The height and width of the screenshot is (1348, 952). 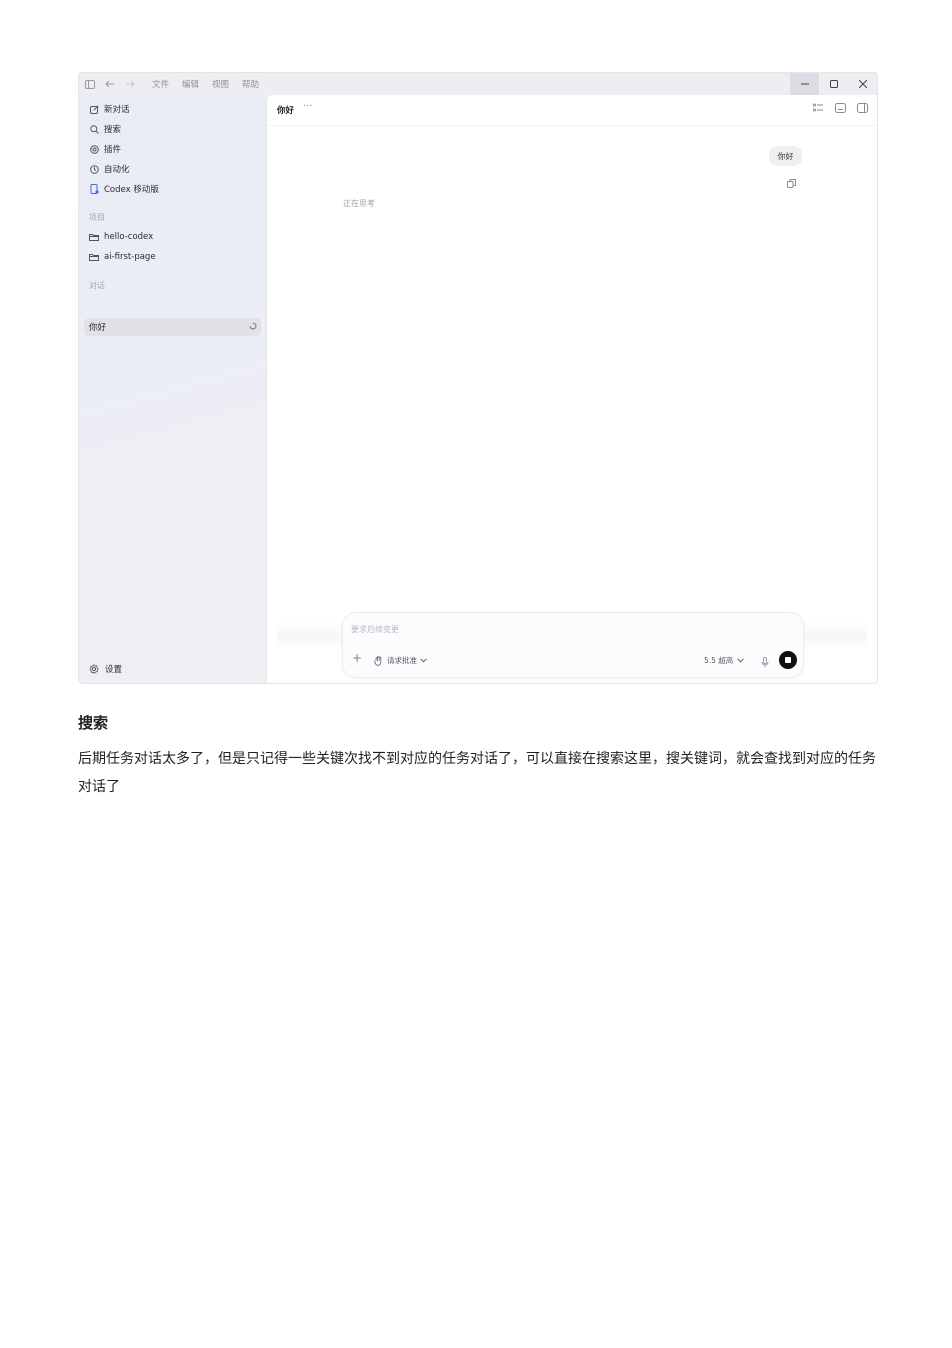 I want to click on at-icon, so click(x=94, y=149).